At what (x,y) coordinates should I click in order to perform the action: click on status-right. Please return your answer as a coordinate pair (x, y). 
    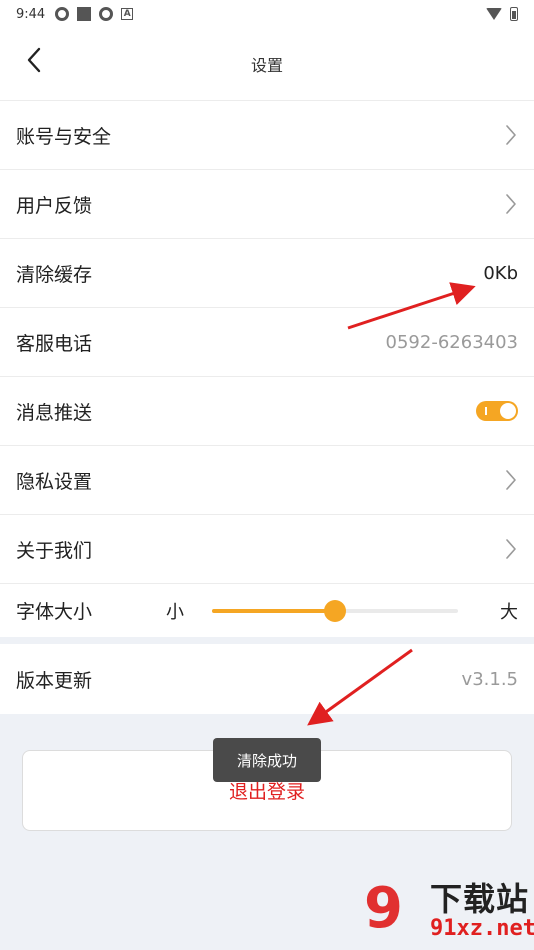
    Looking at the image, I should click on (502, 14).